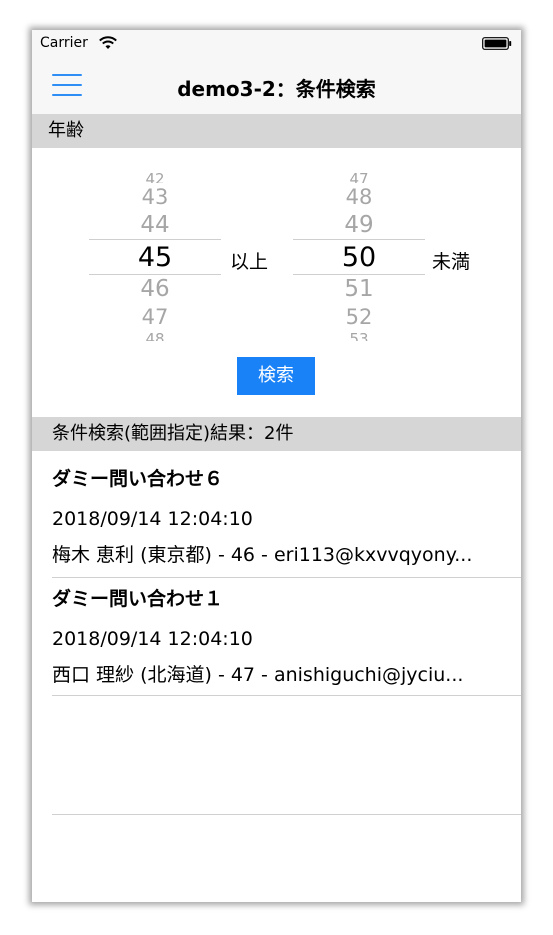 This screenshot has height=935, width=553. What do you see at coordinates (359, 335) in the screenshot?
I see `picker-option: 53` at bounding box center [359, 335].